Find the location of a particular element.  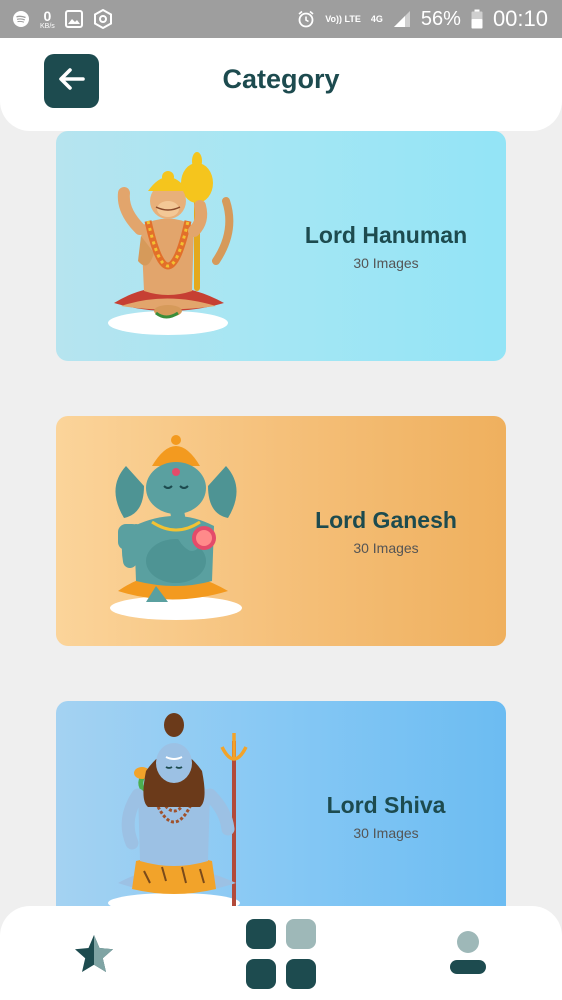

profile-icon is located at coordinates (468, 956).